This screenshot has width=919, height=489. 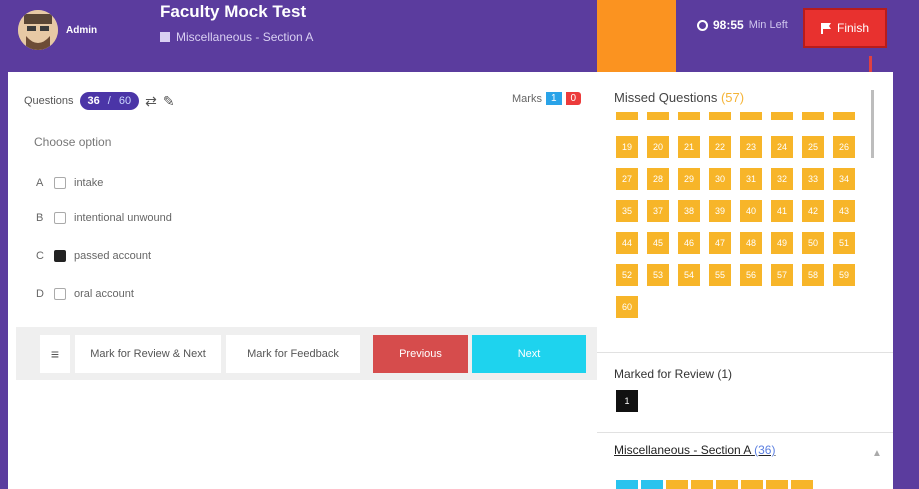 What do you see at coordinates (40, 294) in the screenshot?
I see `option-letter: D` at bounding box center [40, 294].